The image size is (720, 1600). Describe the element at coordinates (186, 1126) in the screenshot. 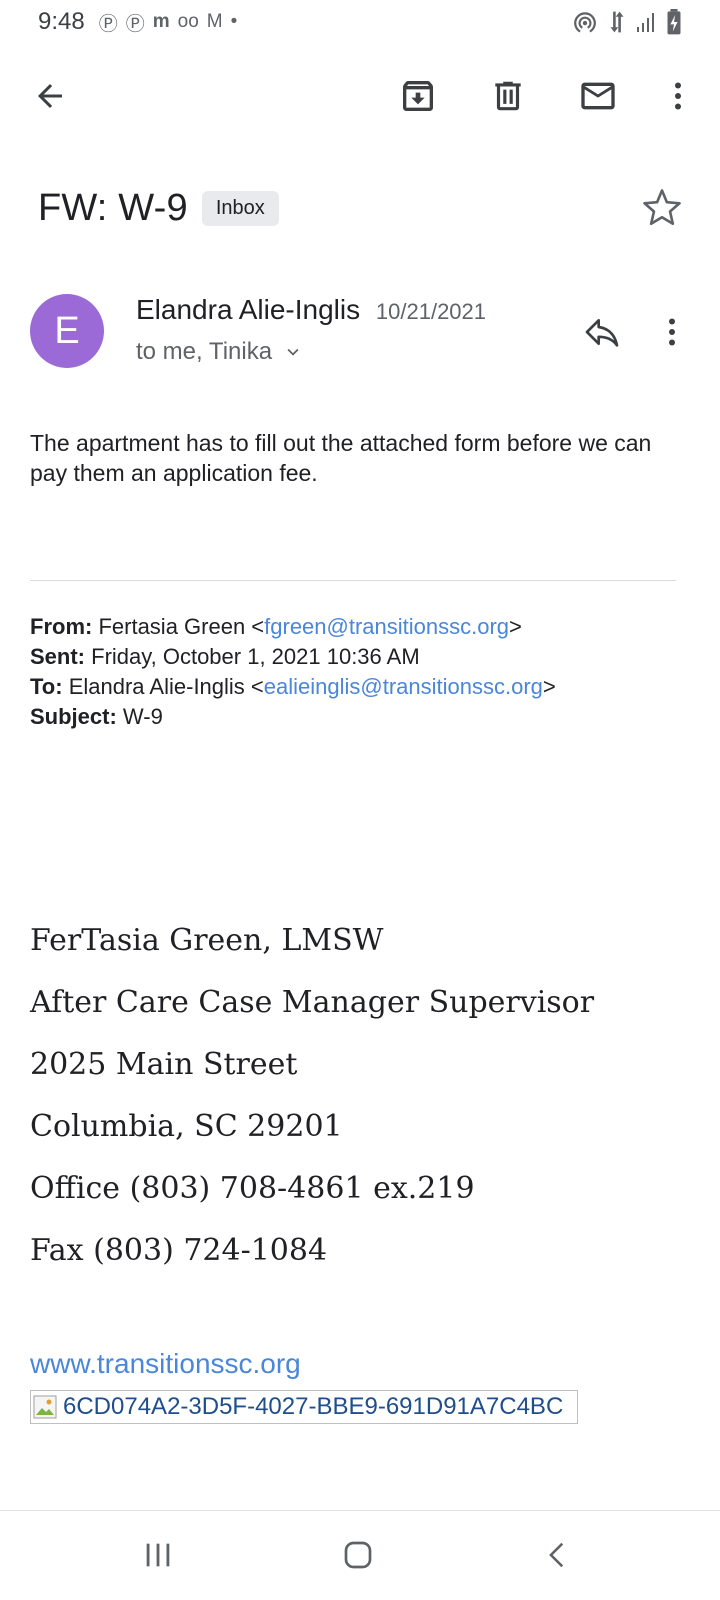

I see `signature-line: Columbia, SC 29201` at that location.